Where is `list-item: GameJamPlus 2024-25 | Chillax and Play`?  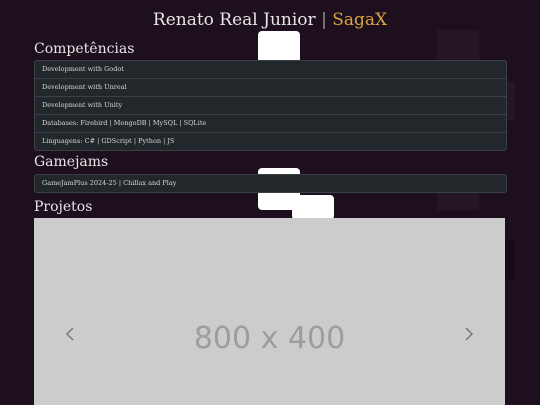 list-item: GameJamPlus 2024-25 | Chillax and Play is located at coordinates (109, 183).